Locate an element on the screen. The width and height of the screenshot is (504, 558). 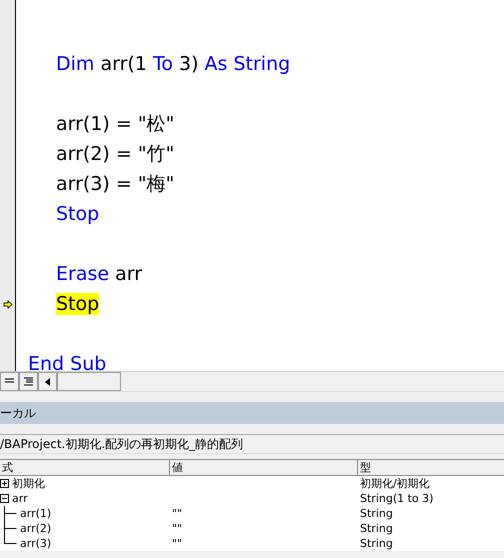
expand-icon is located at coordinates (4, 483).